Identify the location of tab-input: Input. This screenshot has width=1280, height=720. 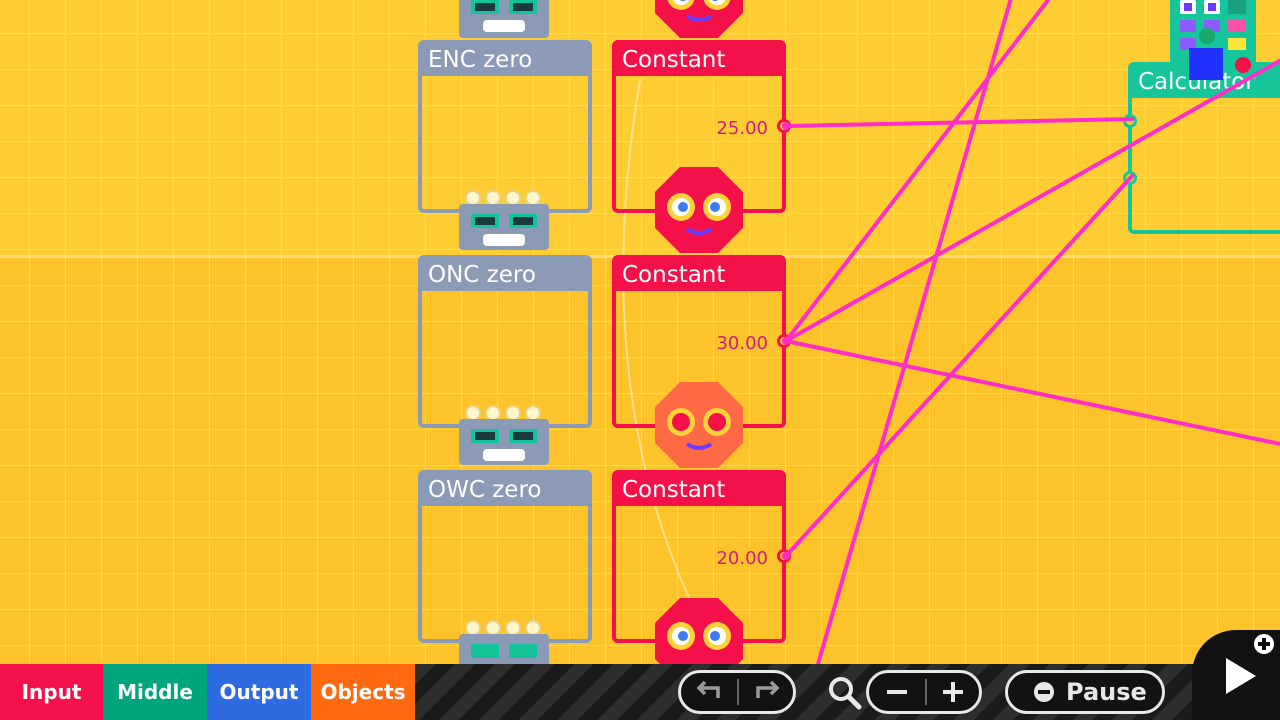
(51, 692).